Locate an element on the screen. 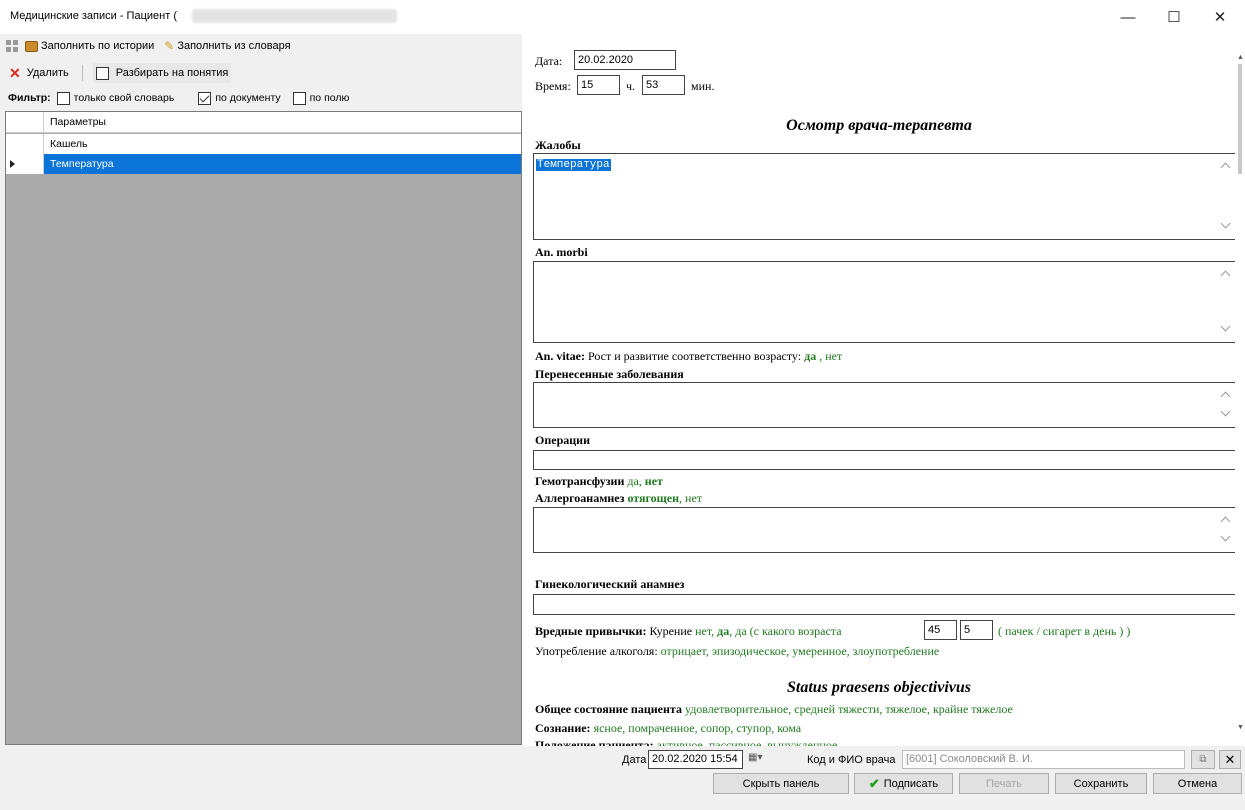  column-header-parameters: Параметры is located at coordinates (75, 122).